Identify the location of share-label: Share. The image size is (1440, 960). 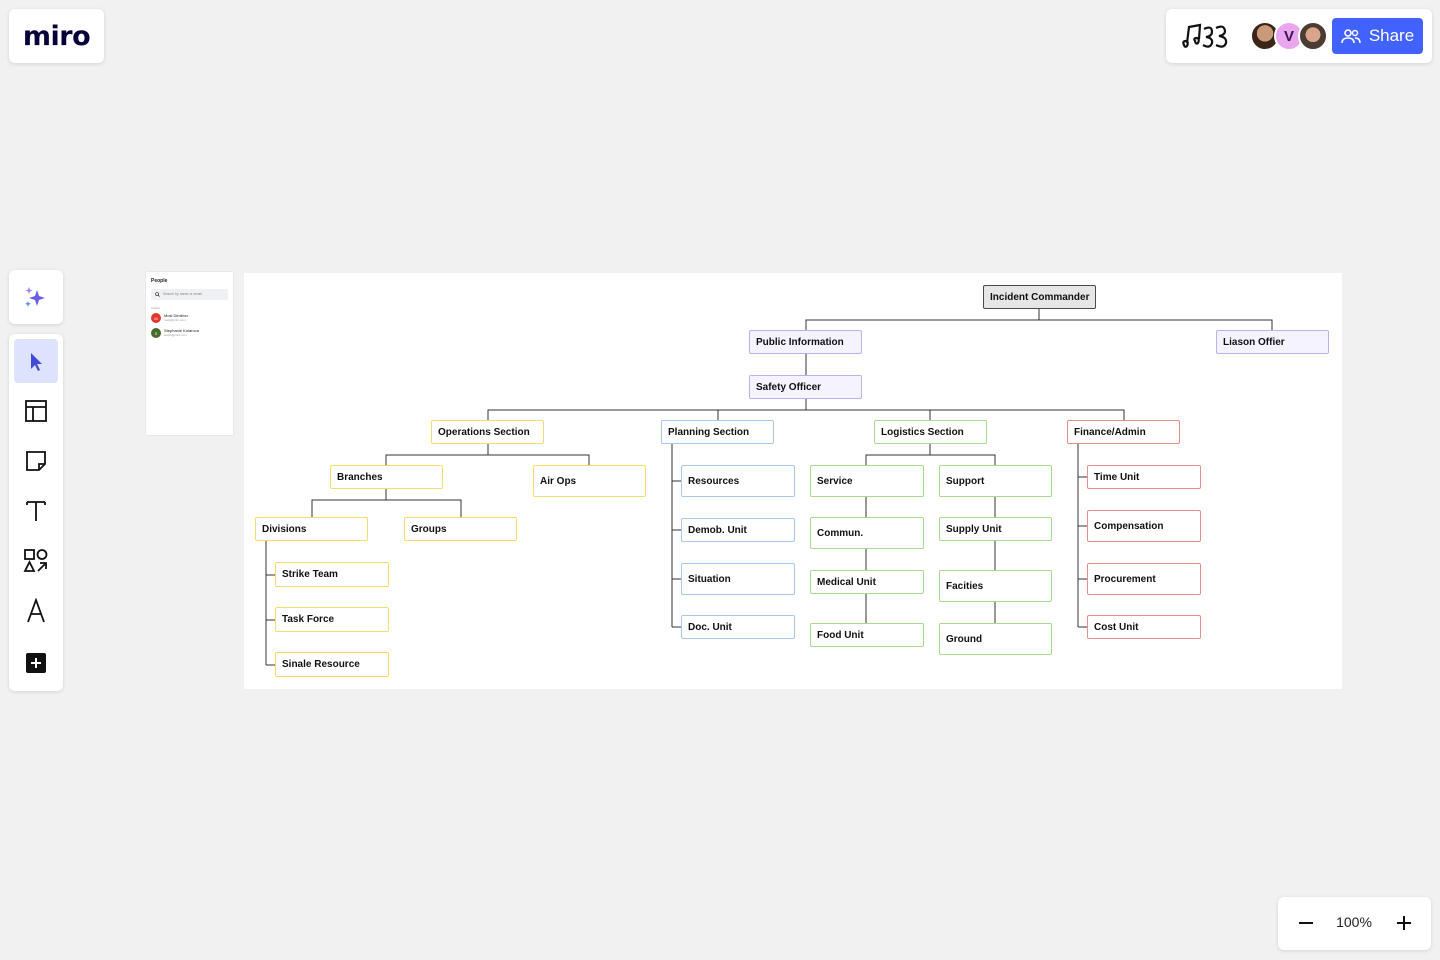
(1391, 35).